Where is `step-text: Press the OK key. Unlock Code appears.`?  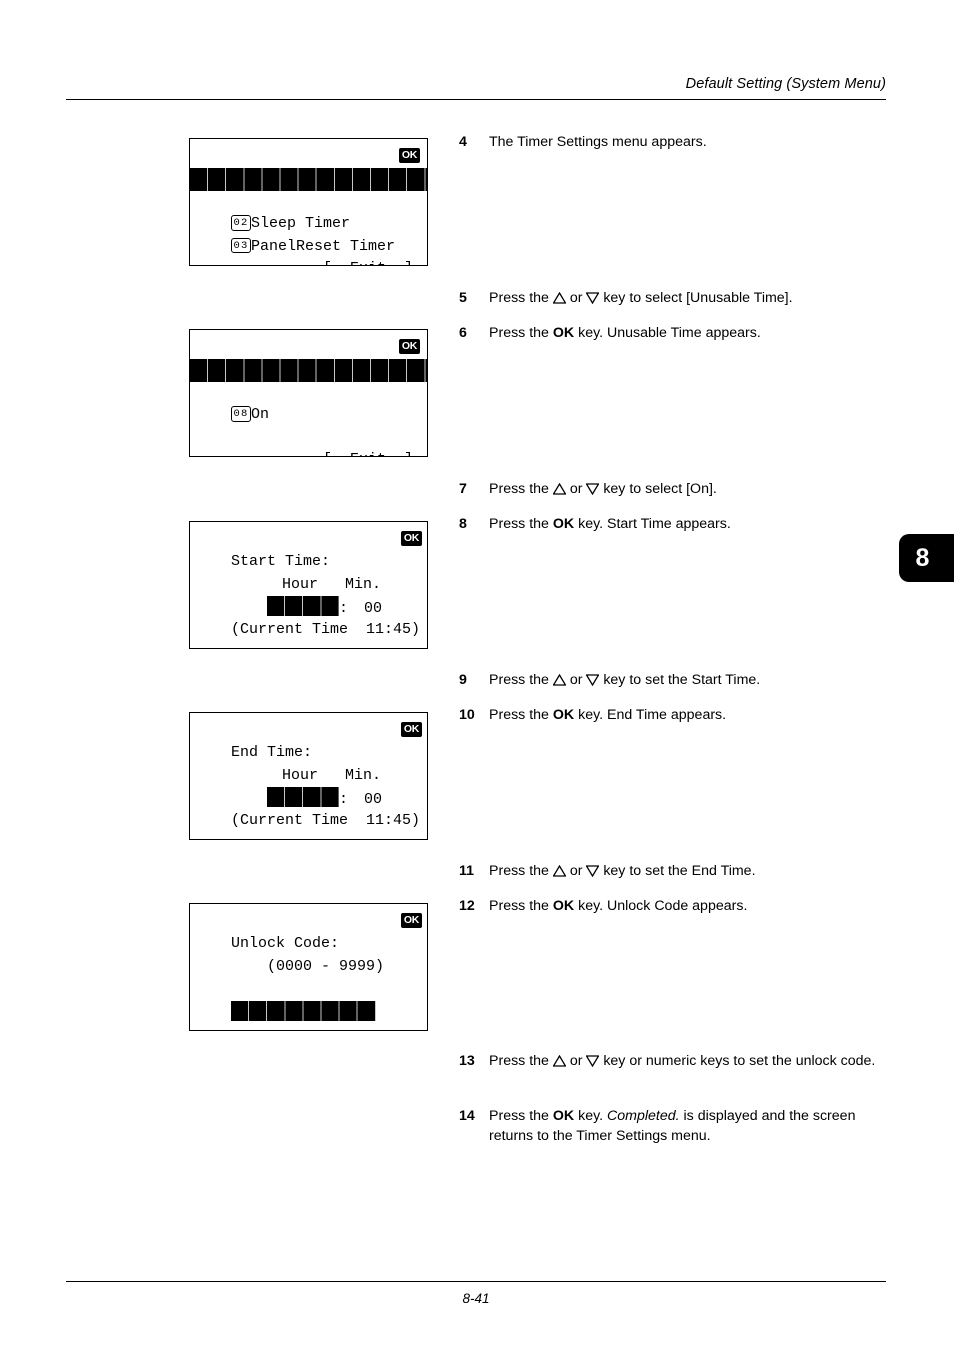 step-text: Press the OK key. Unlock Code appears. is located at coordinates (618, 906).